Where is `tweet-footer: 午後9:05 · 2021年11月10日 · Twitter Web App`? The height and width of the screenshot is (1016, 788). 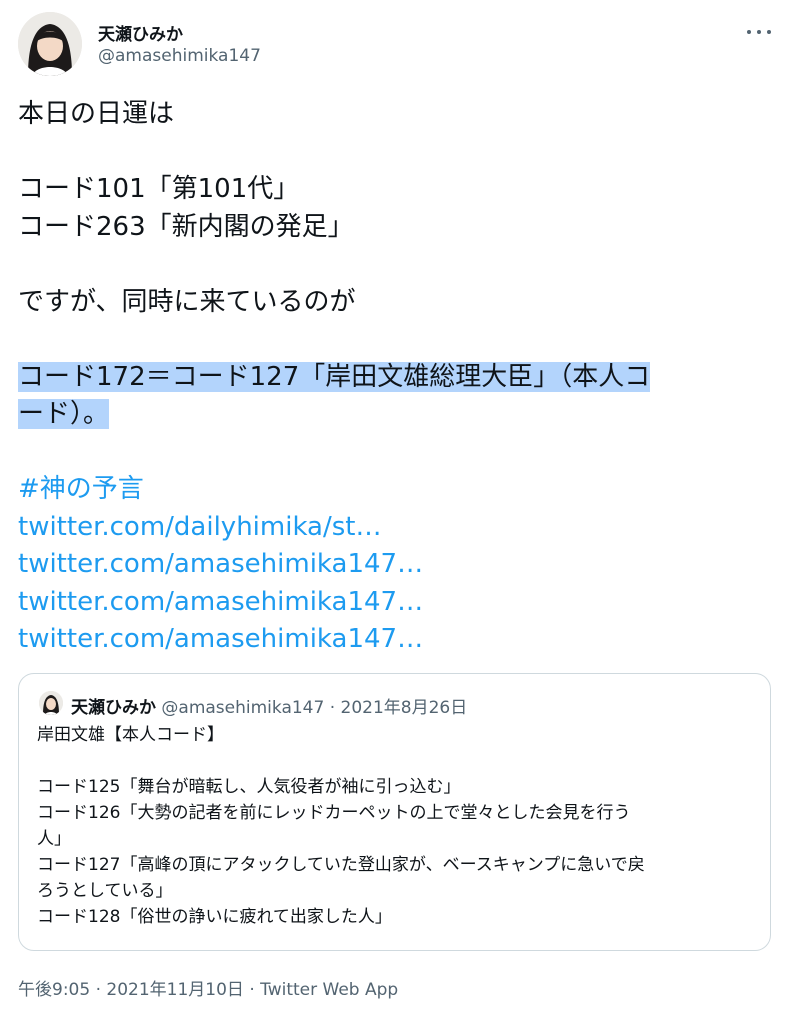
tweet-footer: 午後9:05 · 2021年11月10日 · Twitter Web App is located at coordinates (208, 987).